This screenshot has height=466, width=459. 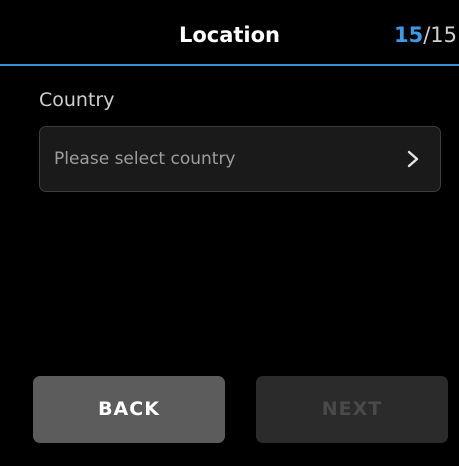 I want to click on country-select: Please select country, so click(x=240, y=159).